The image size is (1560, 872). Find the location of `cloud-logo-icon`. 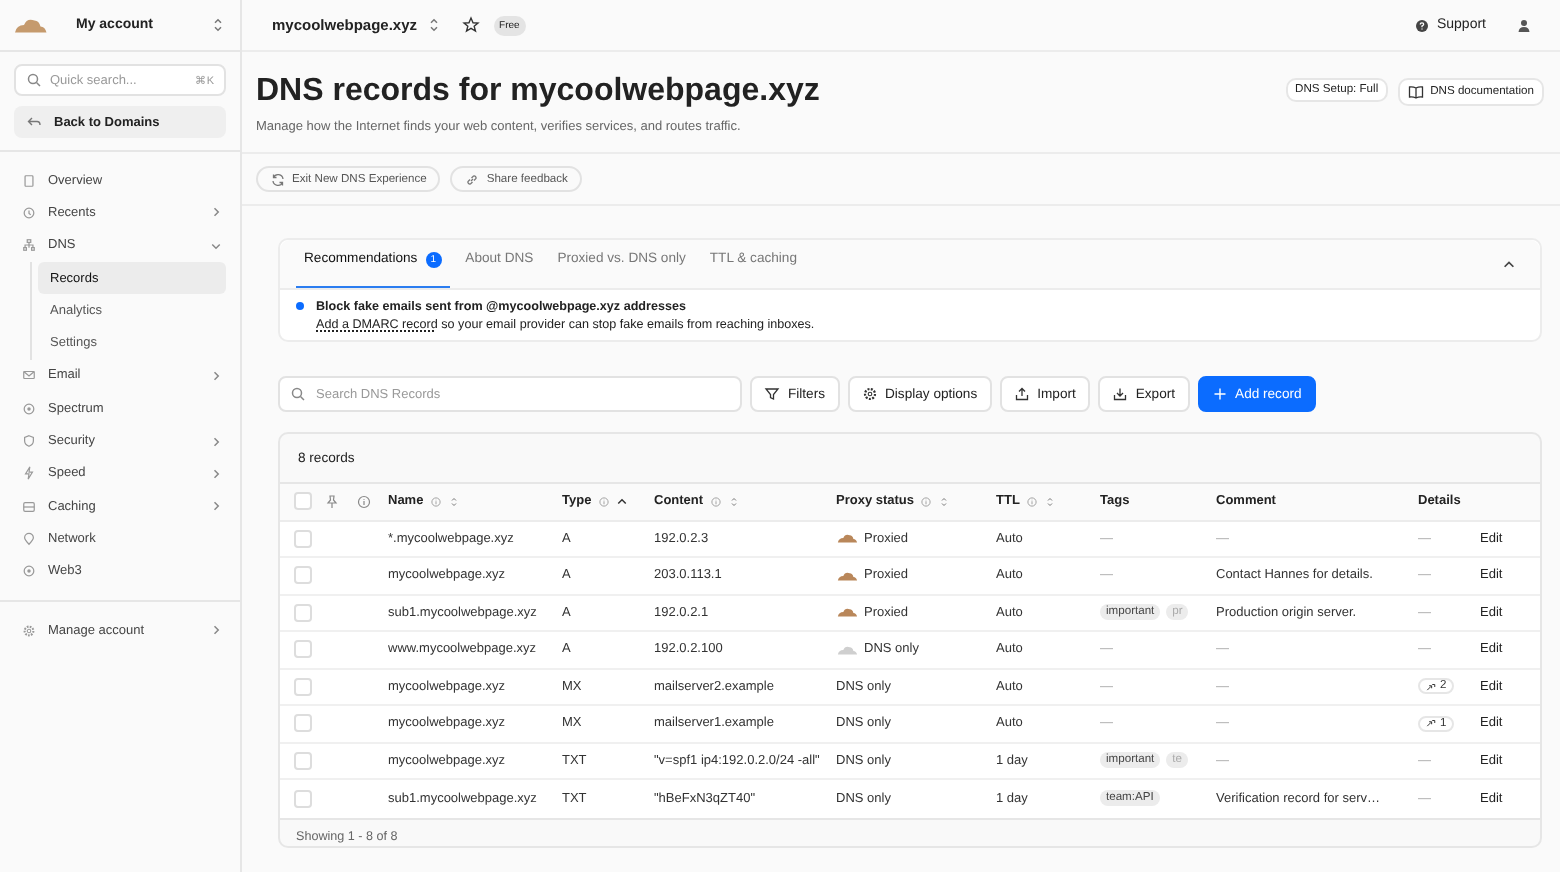

cloud-logo-icon is located at coordinates (30, 25).